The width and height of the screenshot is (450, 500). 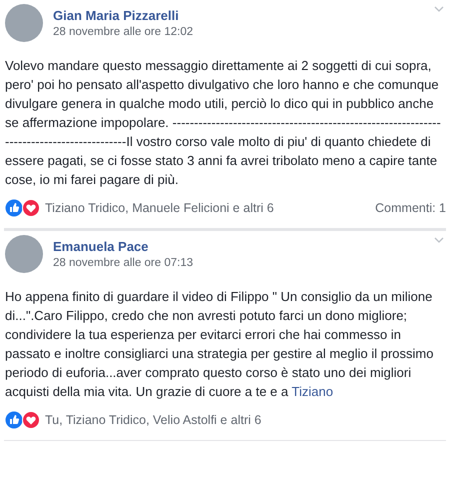 What do you see at coordinates (123, 263) in the screenshot?
I see `post-time: 28 novembre alle ore 07:13` at bounding box center [123, 263].